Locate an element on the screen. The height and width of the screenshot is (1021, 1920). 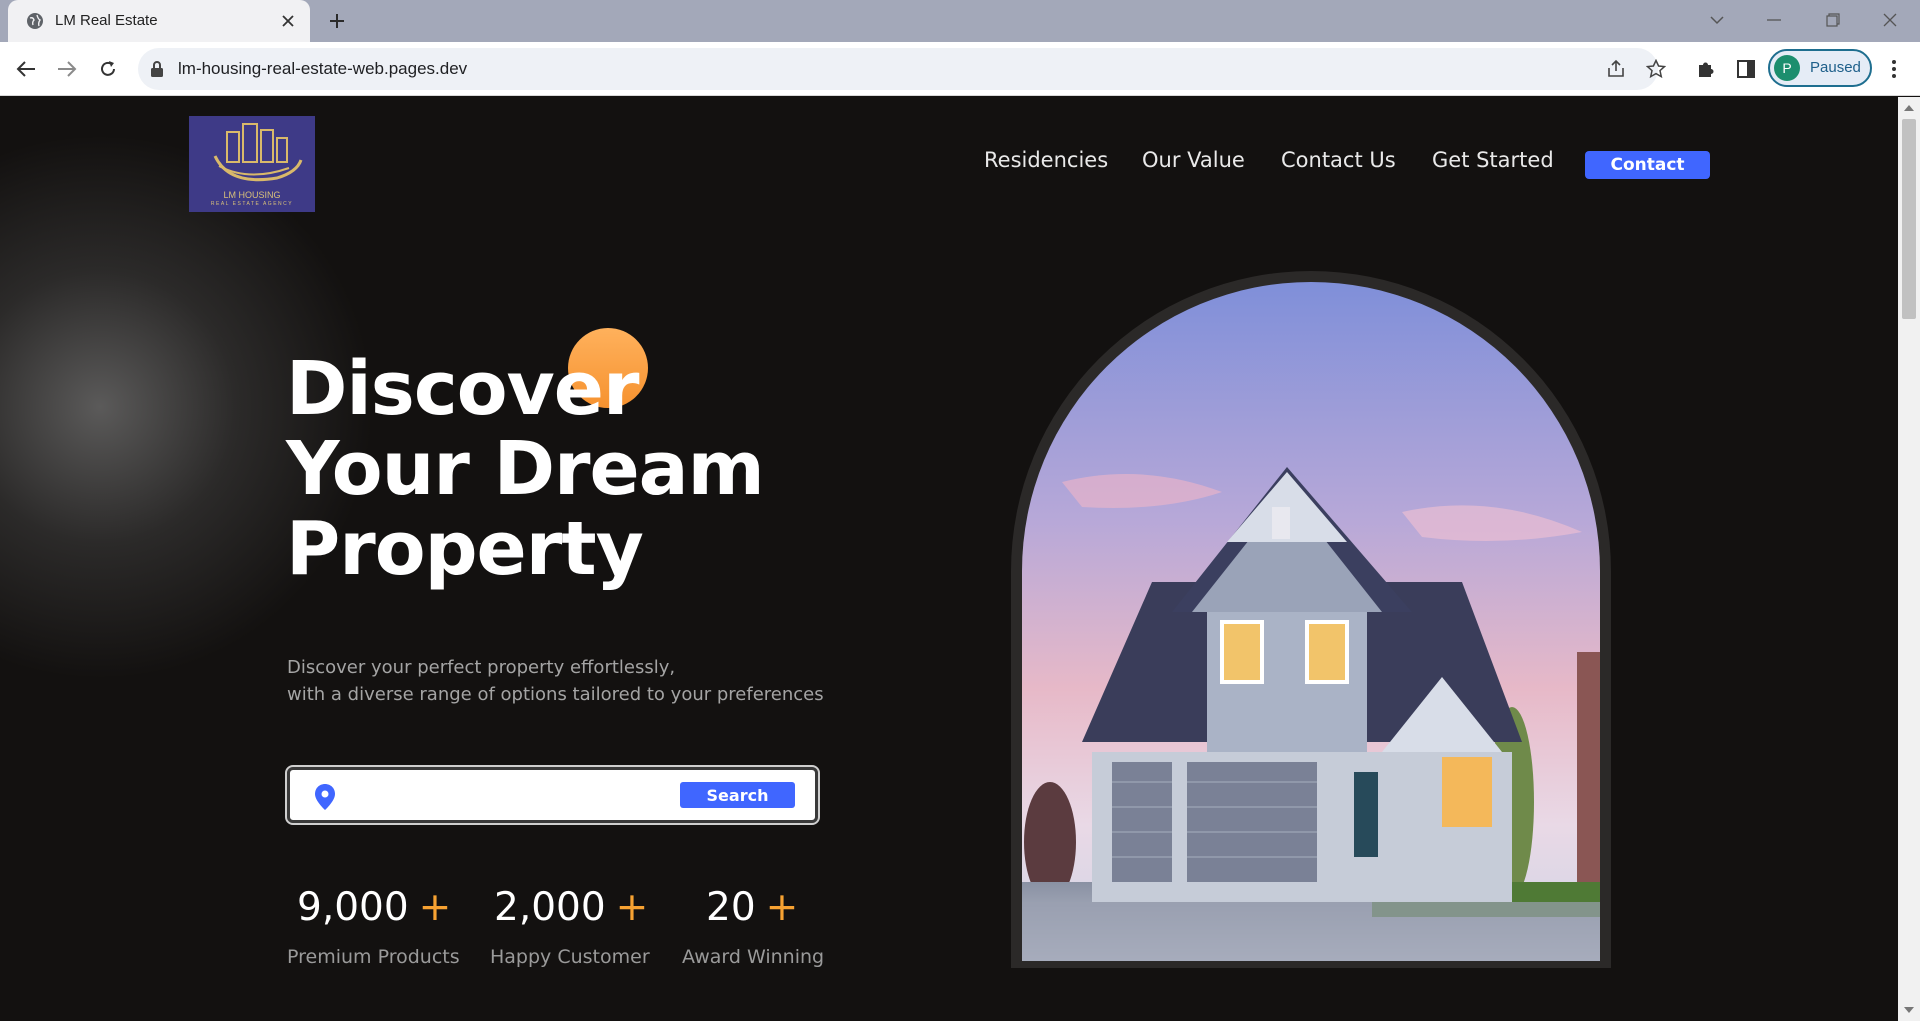
new-tab-plus-icon is located at coordinates (337, 21).